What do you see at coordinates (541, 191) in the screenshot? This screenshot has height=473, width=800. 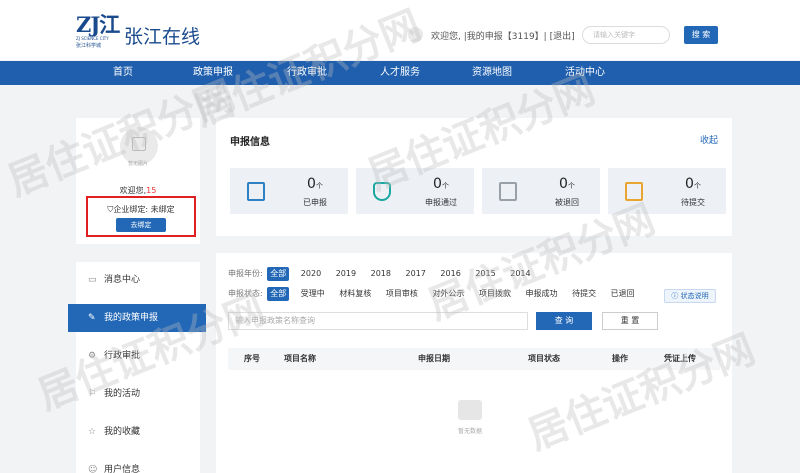 I see `stat-returned: 0个 被退回` at bounding box center [541, 191].